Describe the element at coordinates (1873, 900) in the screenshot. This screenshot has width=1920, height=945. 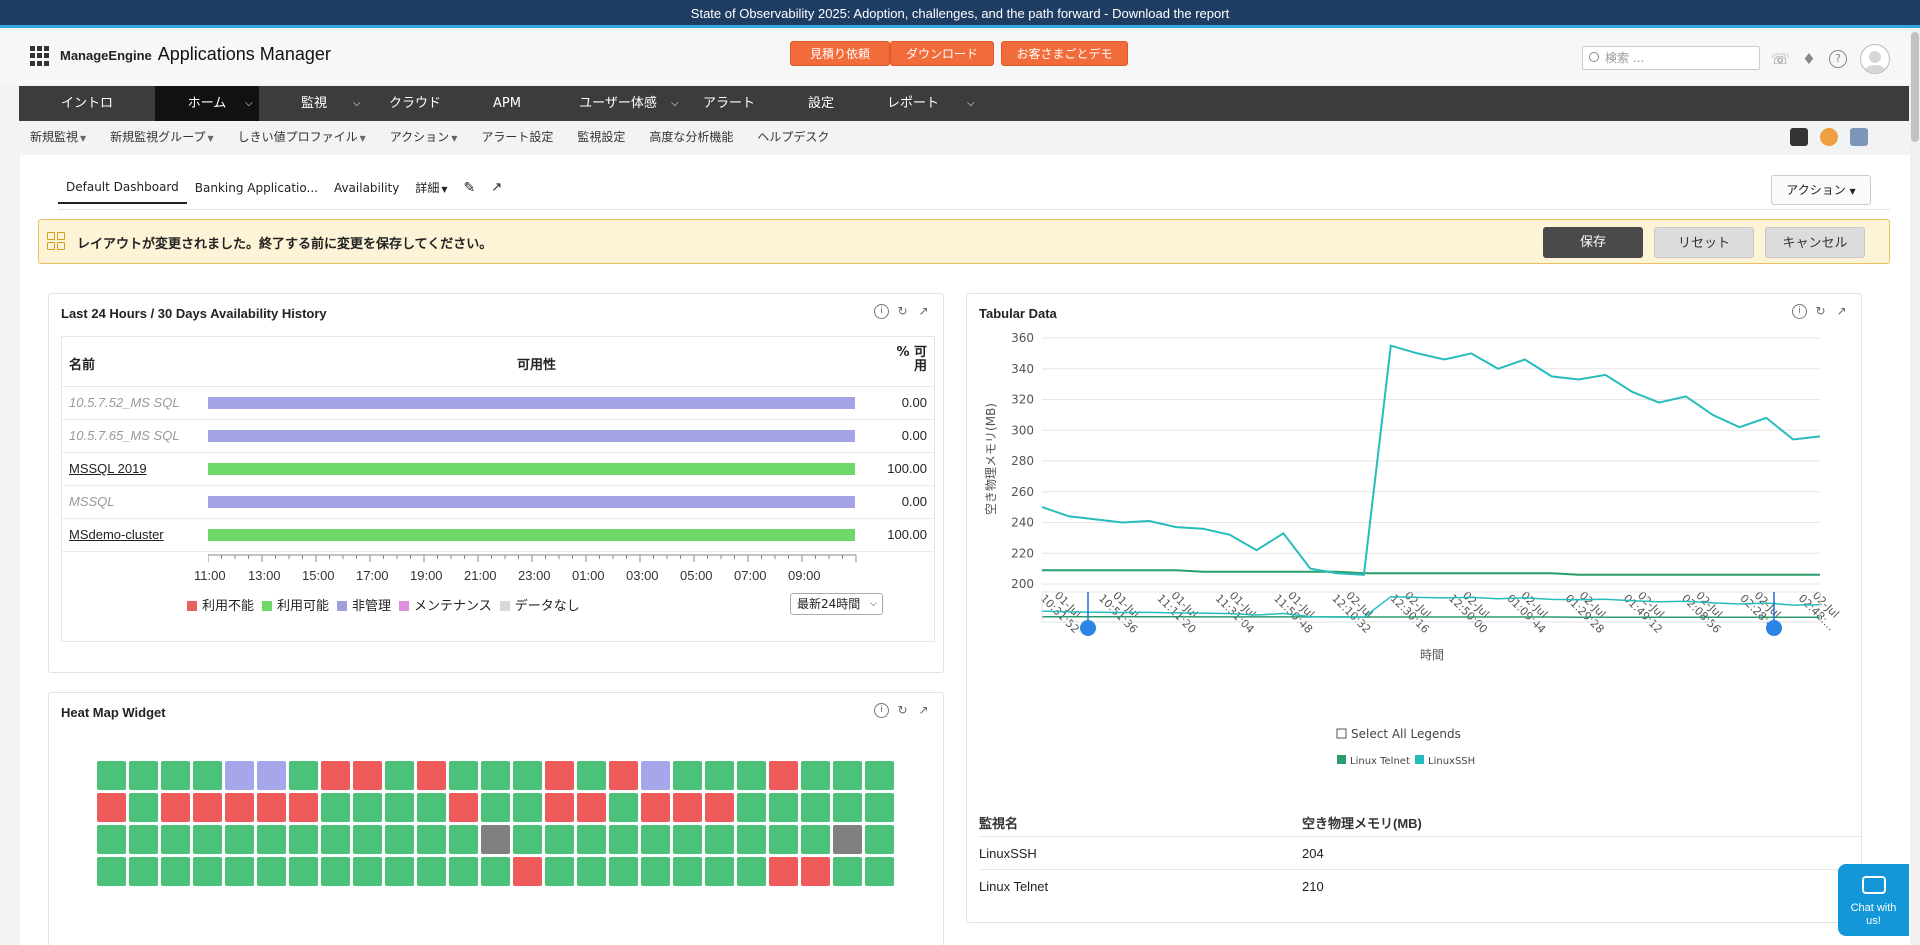
I see `chat-widget: Chat with us!` at that location.